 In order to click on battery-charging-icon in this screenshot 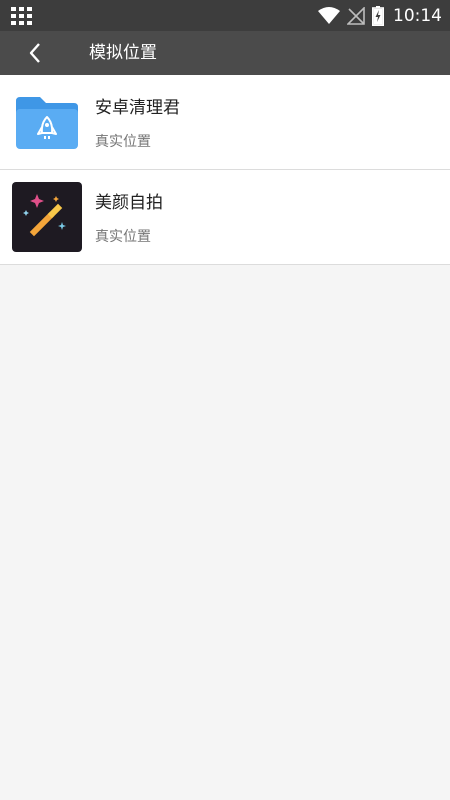, I will do `click(378, 15)`.